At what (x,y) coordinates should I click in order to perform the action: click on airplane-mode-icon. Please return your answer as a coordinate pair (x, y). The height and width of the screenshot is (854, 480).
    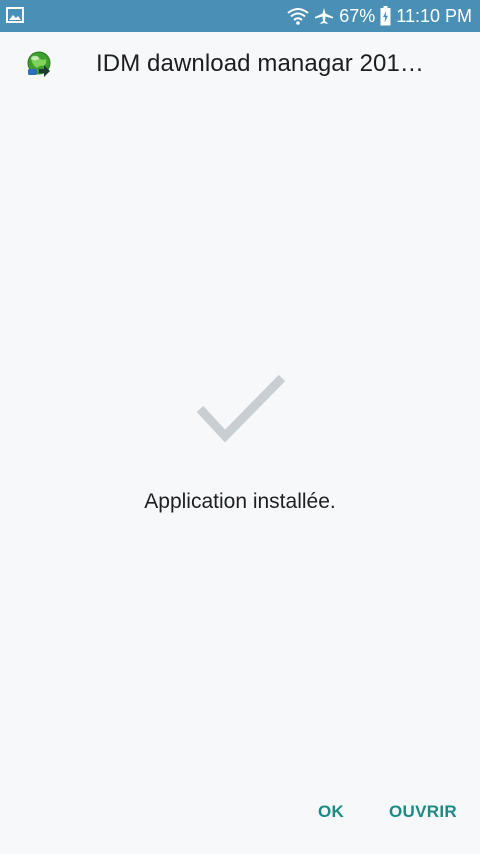
    Looking at the image, I should click on (324, 16).